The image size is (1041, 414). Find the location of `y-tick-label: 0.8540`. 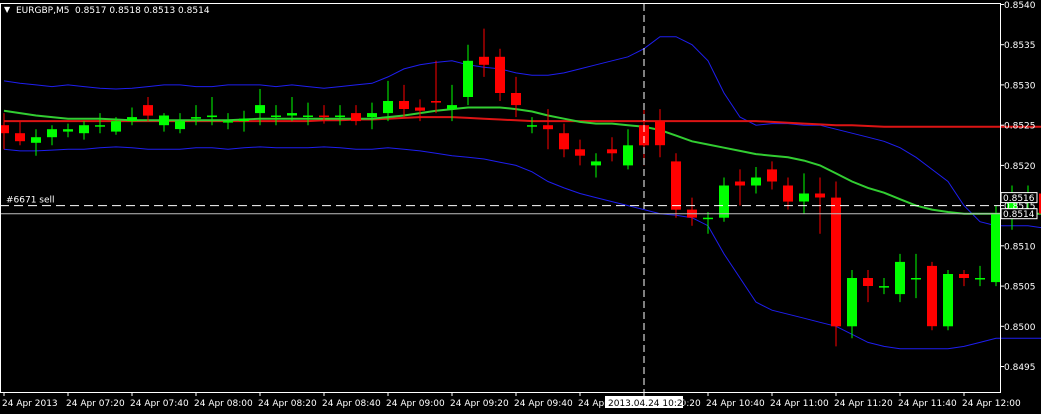

y-tick-label: 0.8540 is located at coordinates (1020, 6).